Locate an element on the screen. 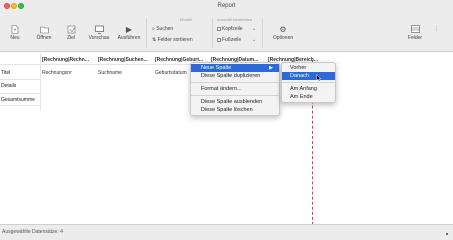 The width and height of the screenshot is (453, 240). new-button-label: Neu is located at coordinates (15, 38).